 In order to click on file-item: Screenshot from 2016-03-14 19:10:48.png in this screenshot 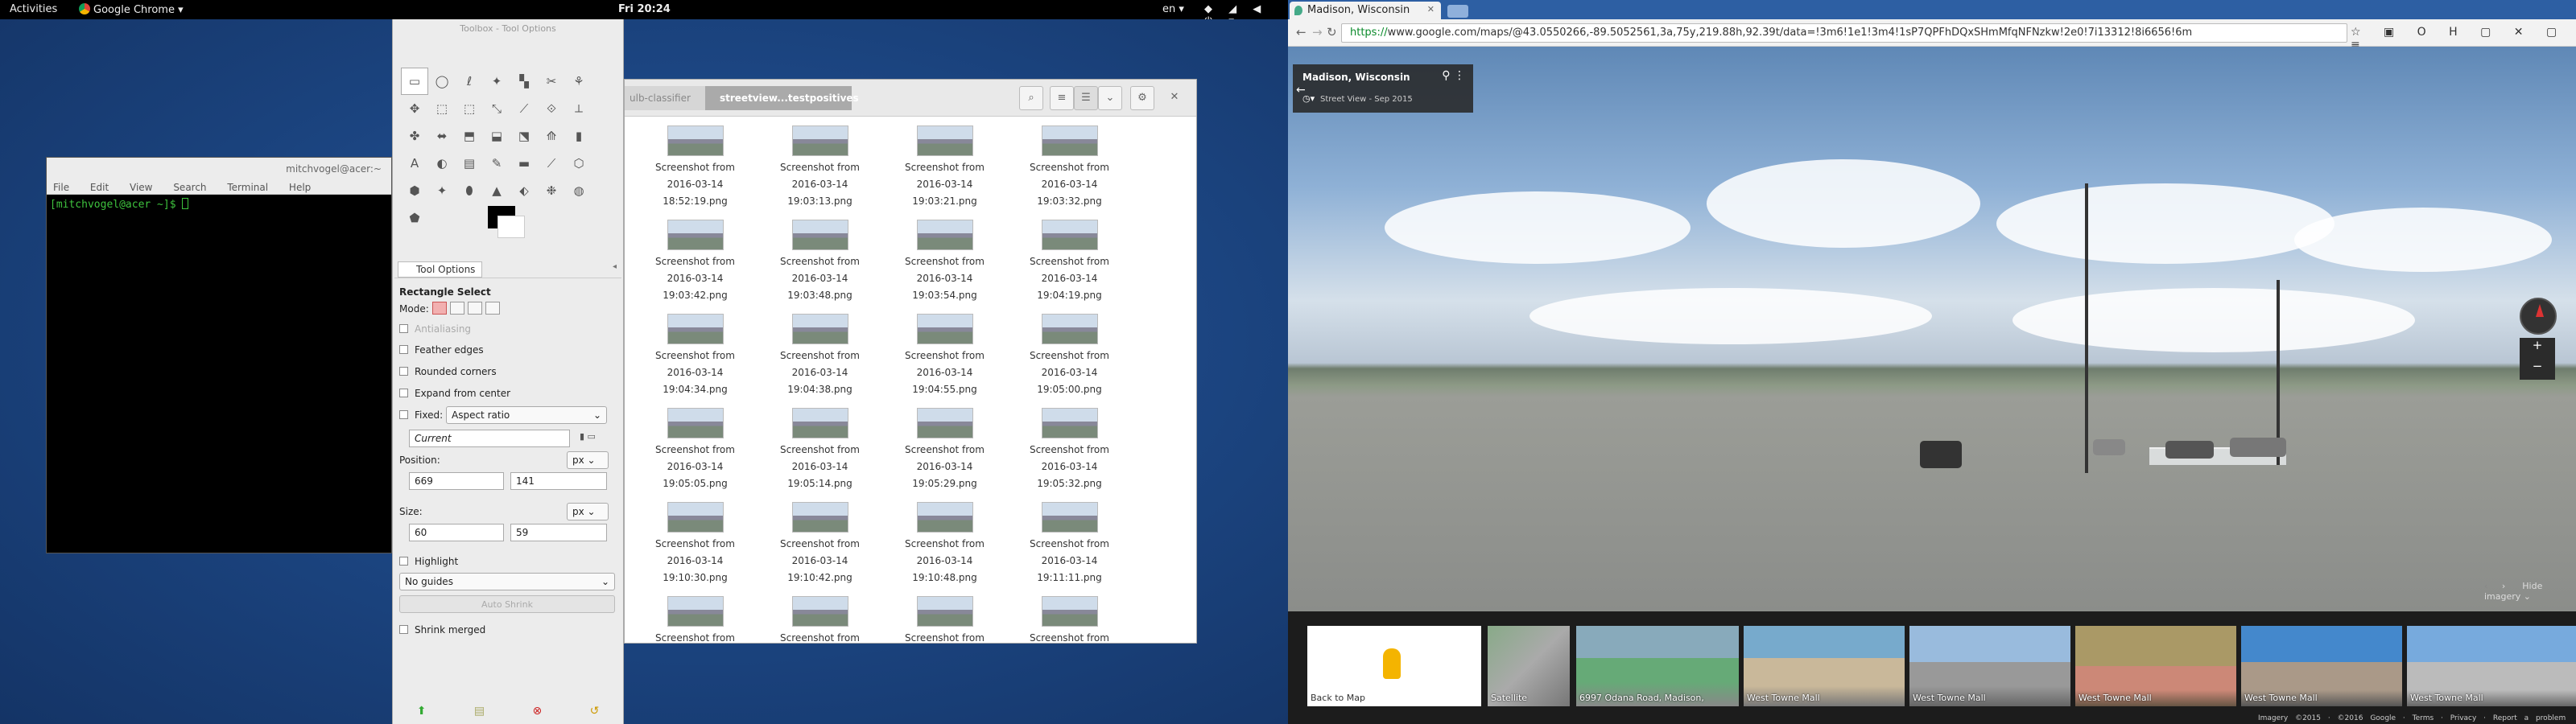, I will do `click(944, 547)`.